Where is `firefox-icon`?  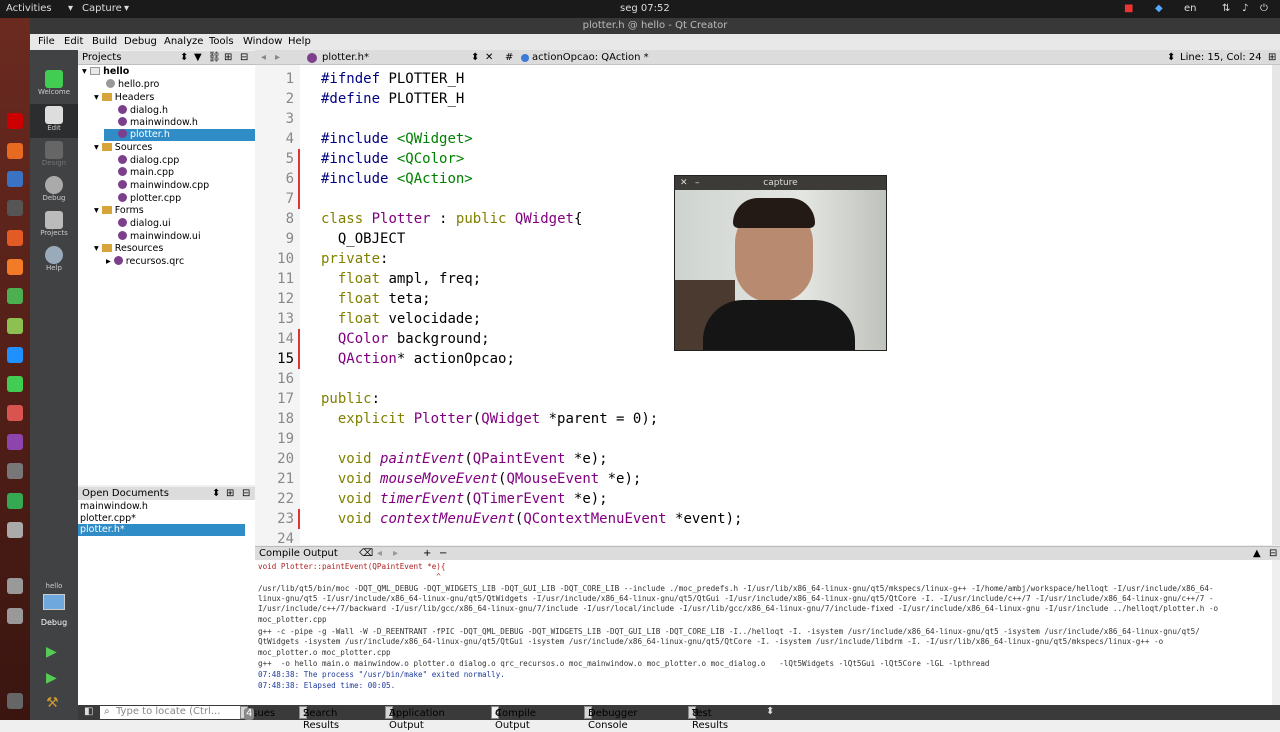
firefox-icon is located at coordinates (15, 151).